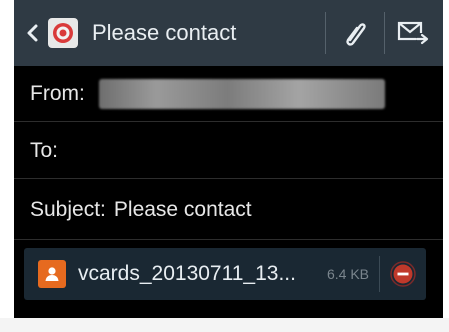 The height and width of the screenshot is (332, 449). I want to click on to-label: To:, so click(44, 150).